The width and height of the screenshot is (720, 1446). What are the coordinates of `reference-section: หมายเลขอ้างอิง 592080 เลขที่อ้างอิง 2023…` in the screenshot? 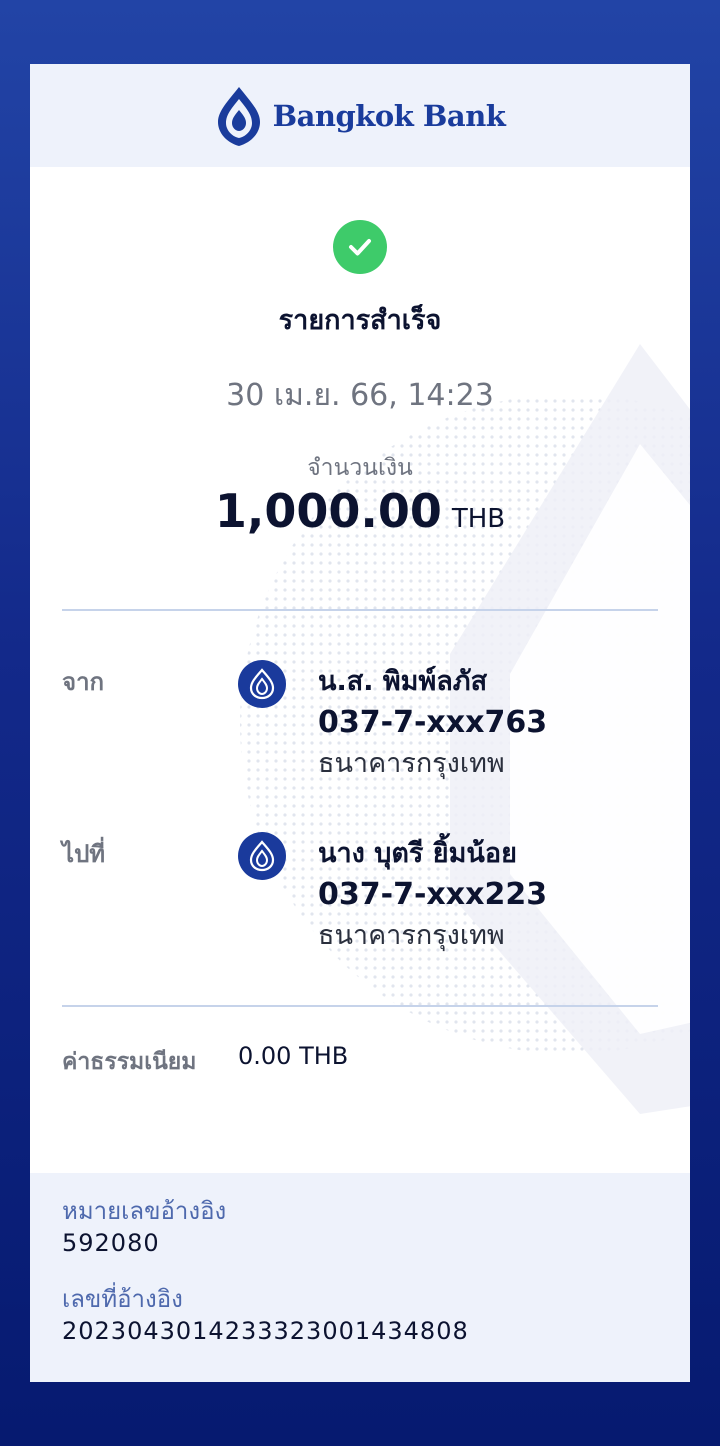 It's located at (360, 1277).